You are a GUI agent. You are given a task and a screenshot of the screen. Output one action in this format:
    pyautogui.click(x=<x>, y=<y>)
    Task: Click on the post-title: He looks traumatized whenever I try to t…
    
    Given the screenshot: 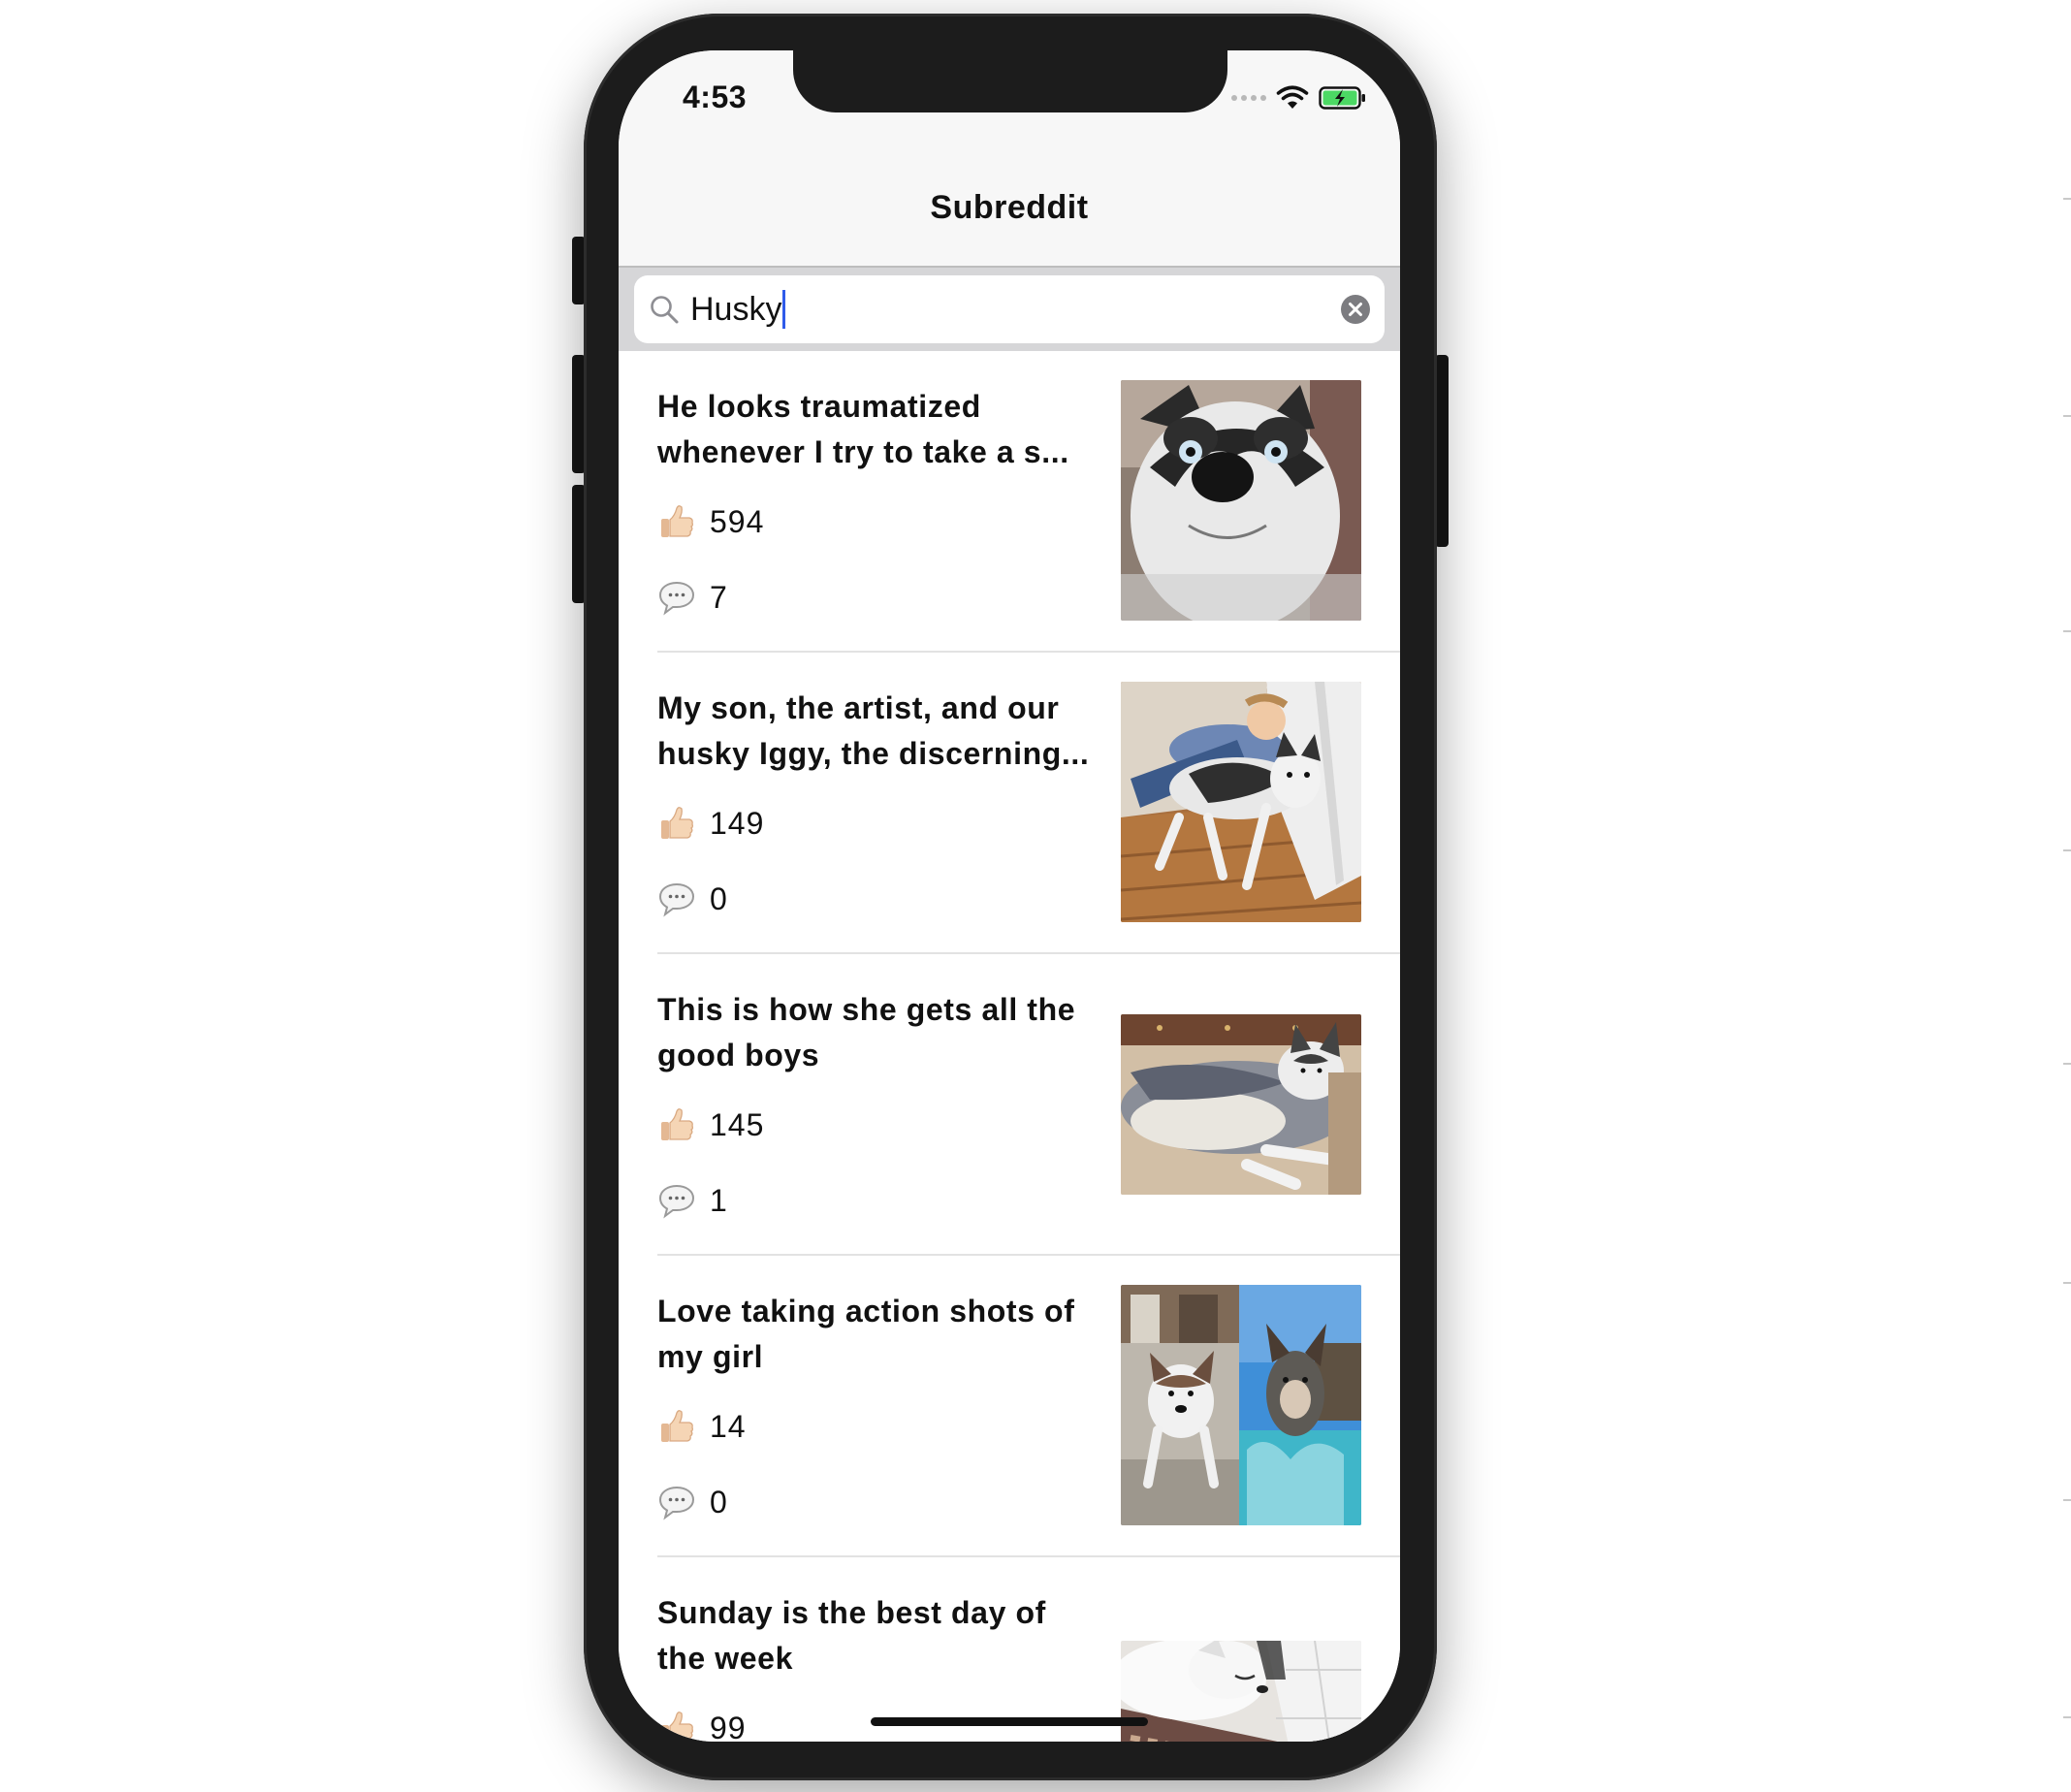 What is the action you would take?
    pyautogui.click(x=863, y=429)
    